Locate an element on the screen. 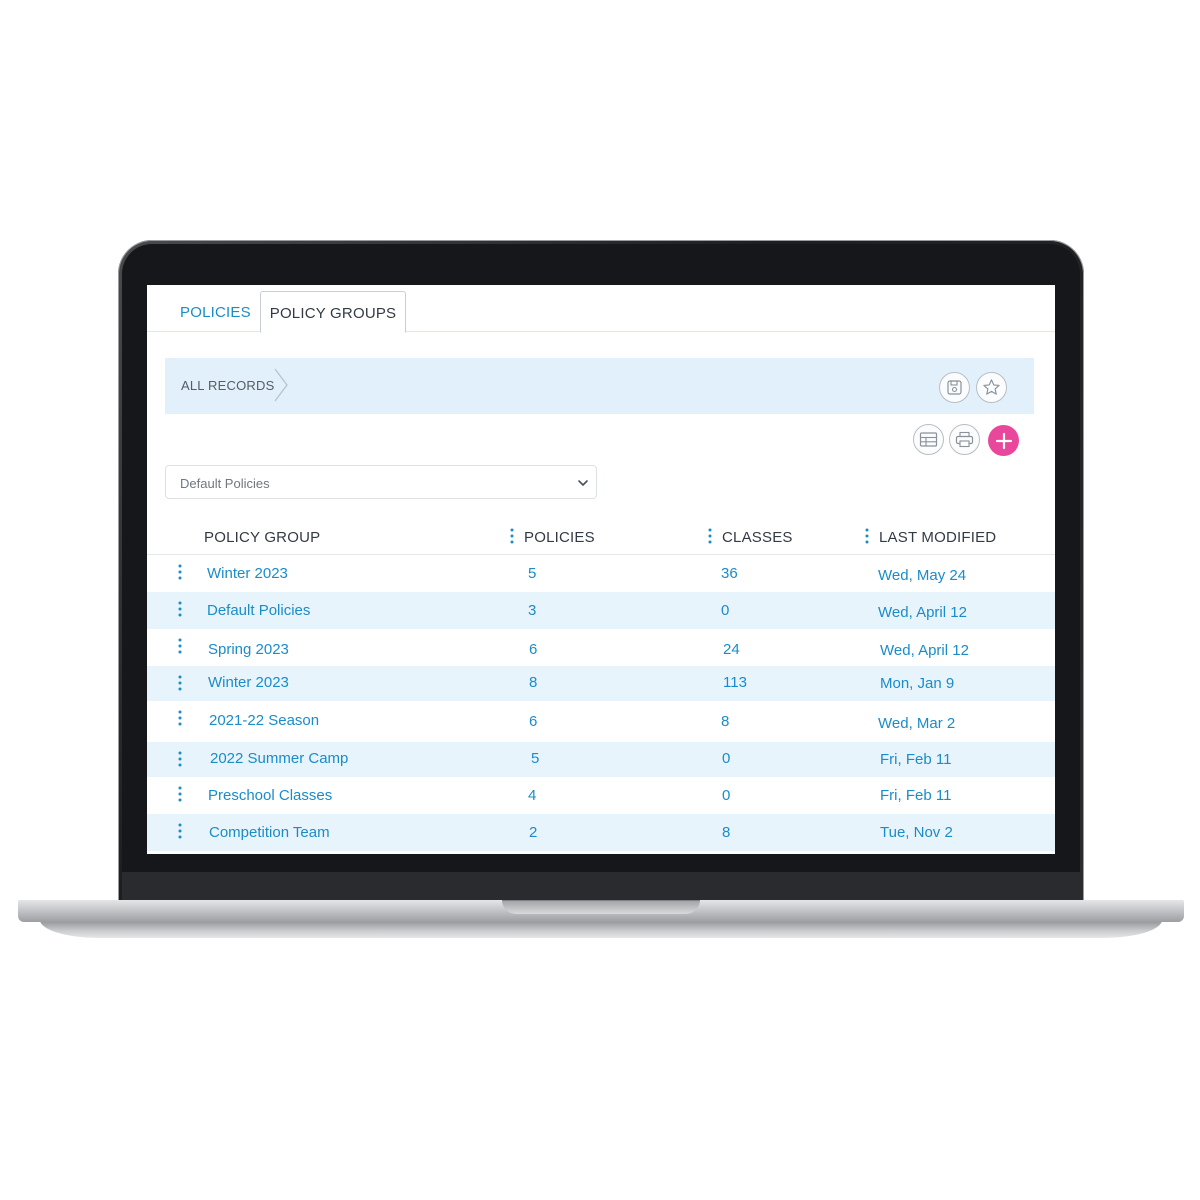 This screenshot has width=1200, height=1200. print-button is located at coordinates (964, 439).